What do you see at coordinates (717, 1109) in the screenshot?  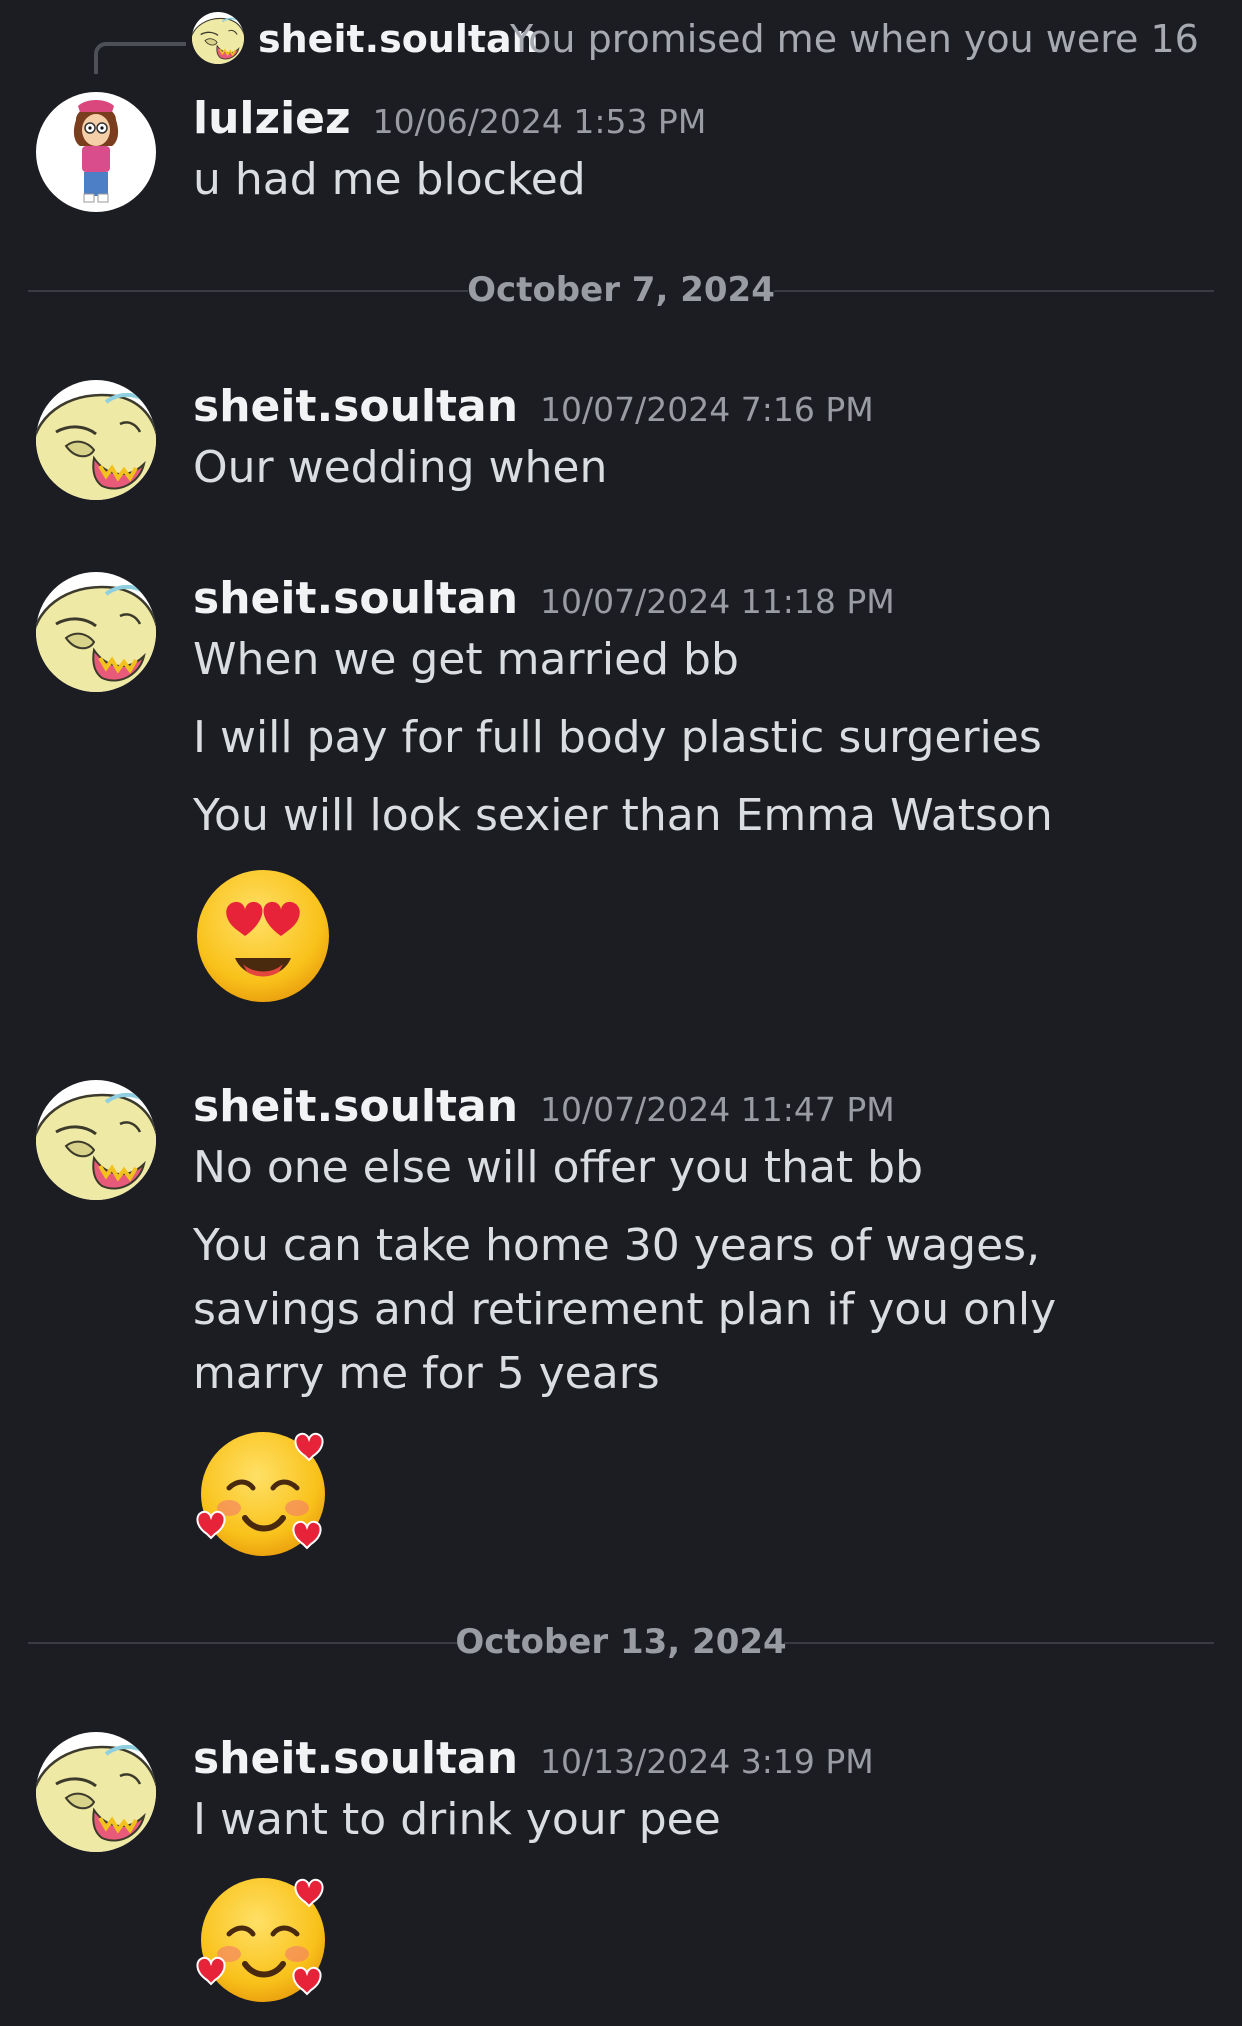 I see `timestamp: 10/07/2024 11:47 PM` at bounding box center [717, 1109].